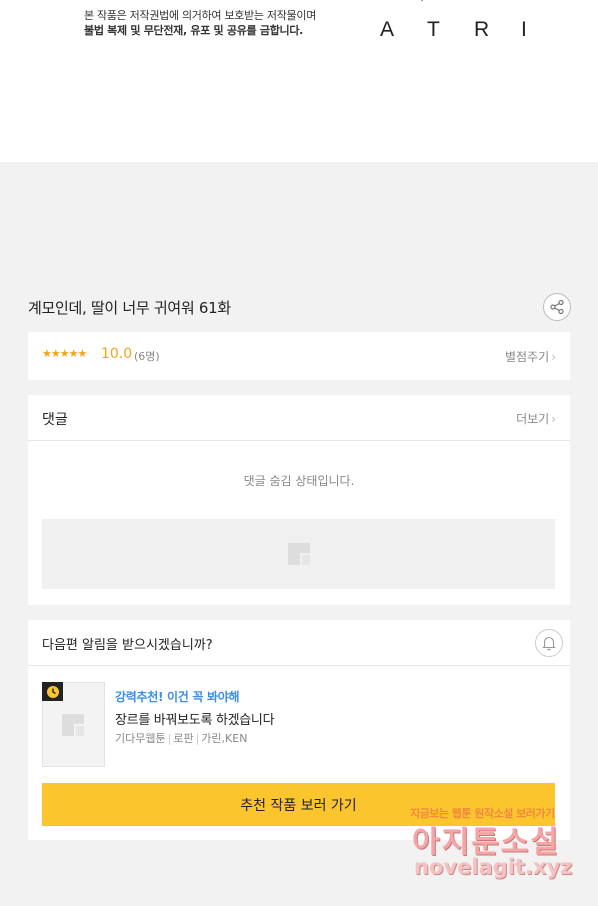 This screenshot has height=906, width=598. What do you see at coordinates (177, 697) in the screenshot?
I see `recommendation-label: 강력추천! 이건 꼭 봐야해` at bounding box center [177, 697].